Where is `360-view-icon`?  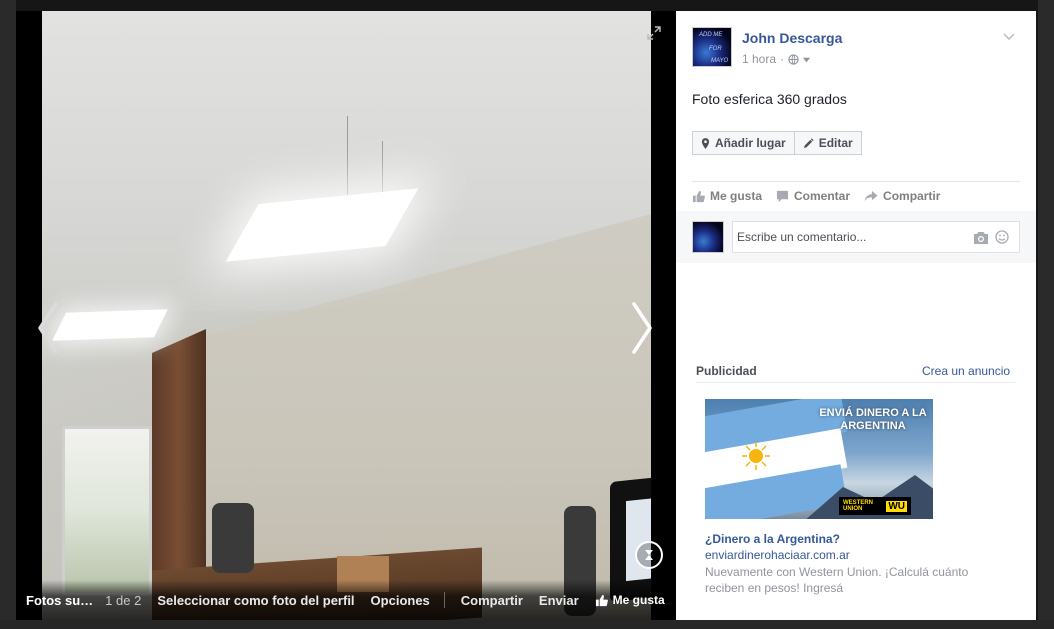
360-view-icon is located at coordinates (649, 555).